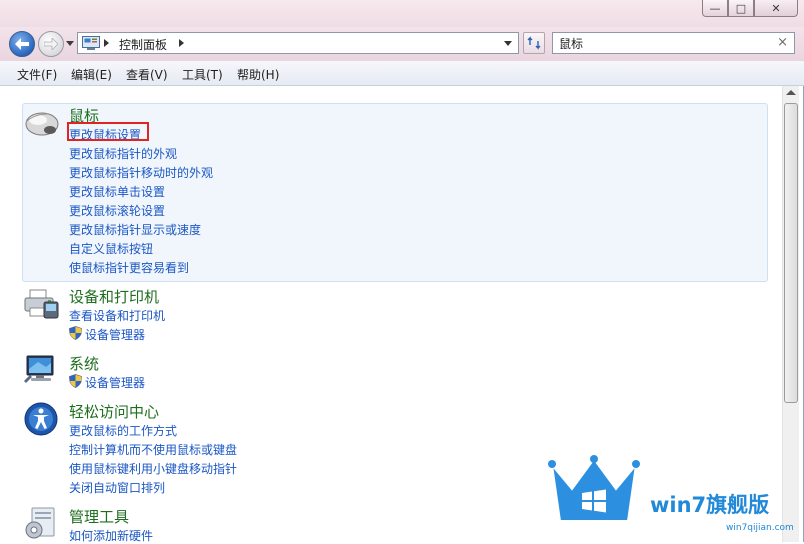  What do you see at coordinates (91, 74) in the screenshot?
I see `menu-edit: 编辑(E)` at bounding box center [91, 74].